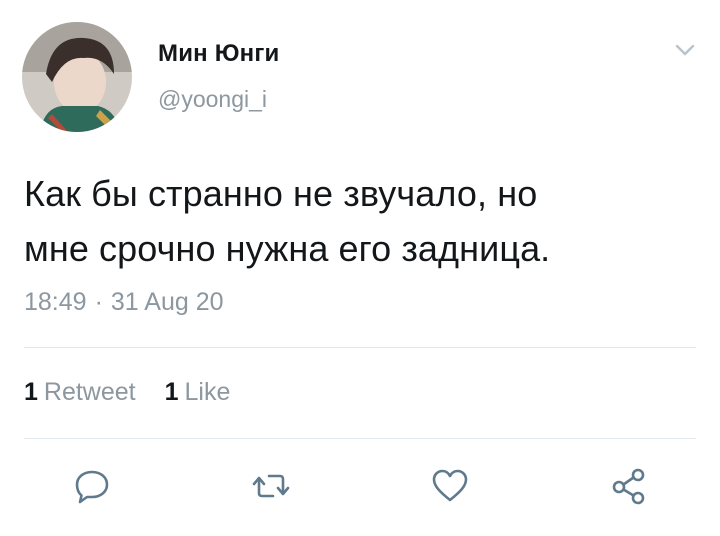 The height and width of the screenshot is (536, 720). I want to click on tweet-timestamp: 18:49 · 31 Aug 20, so click(124, 302).